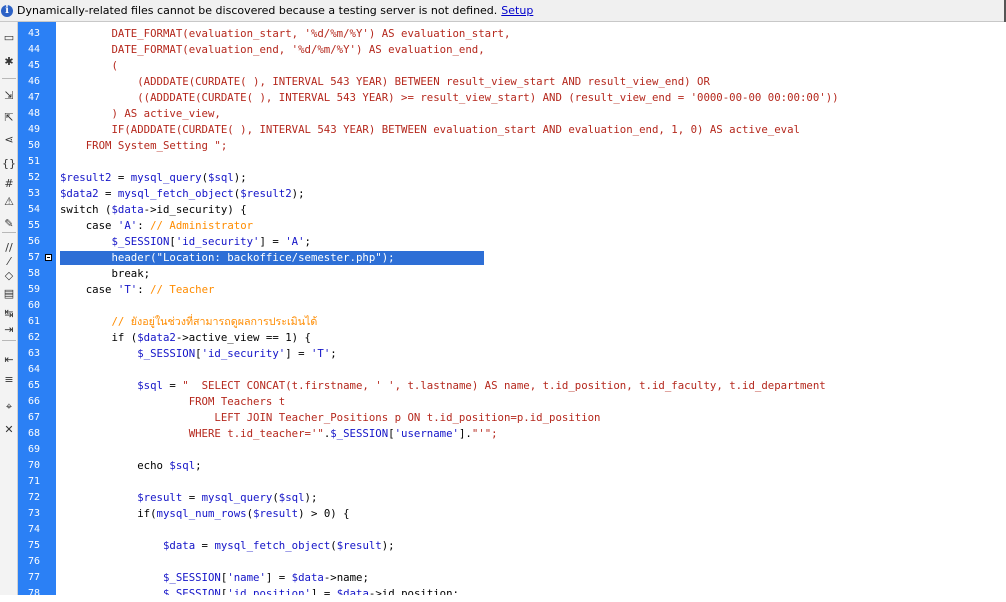 The width and height of the screenshot is (1006, 602). Describe the element at coordinates (33, 225) in the screenshot. I see `line-number: 55` at that location.